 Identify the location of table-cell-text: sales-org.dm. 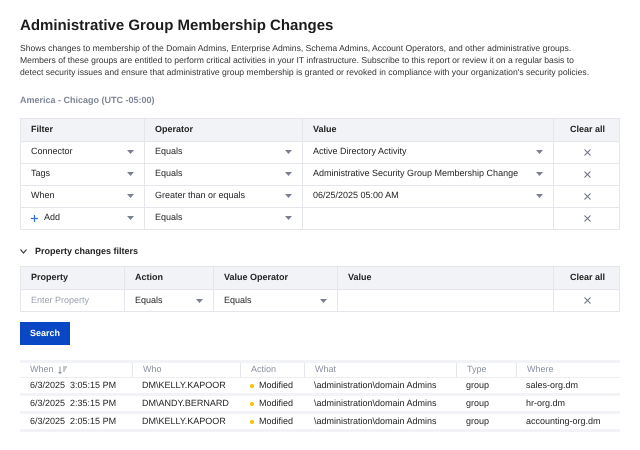
(552, 385).